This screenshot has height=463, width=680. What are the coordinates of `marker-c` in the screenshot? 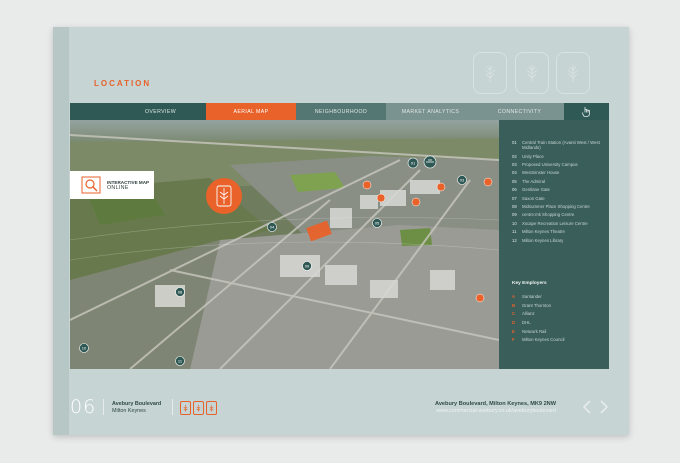 It's located at (416, 202).